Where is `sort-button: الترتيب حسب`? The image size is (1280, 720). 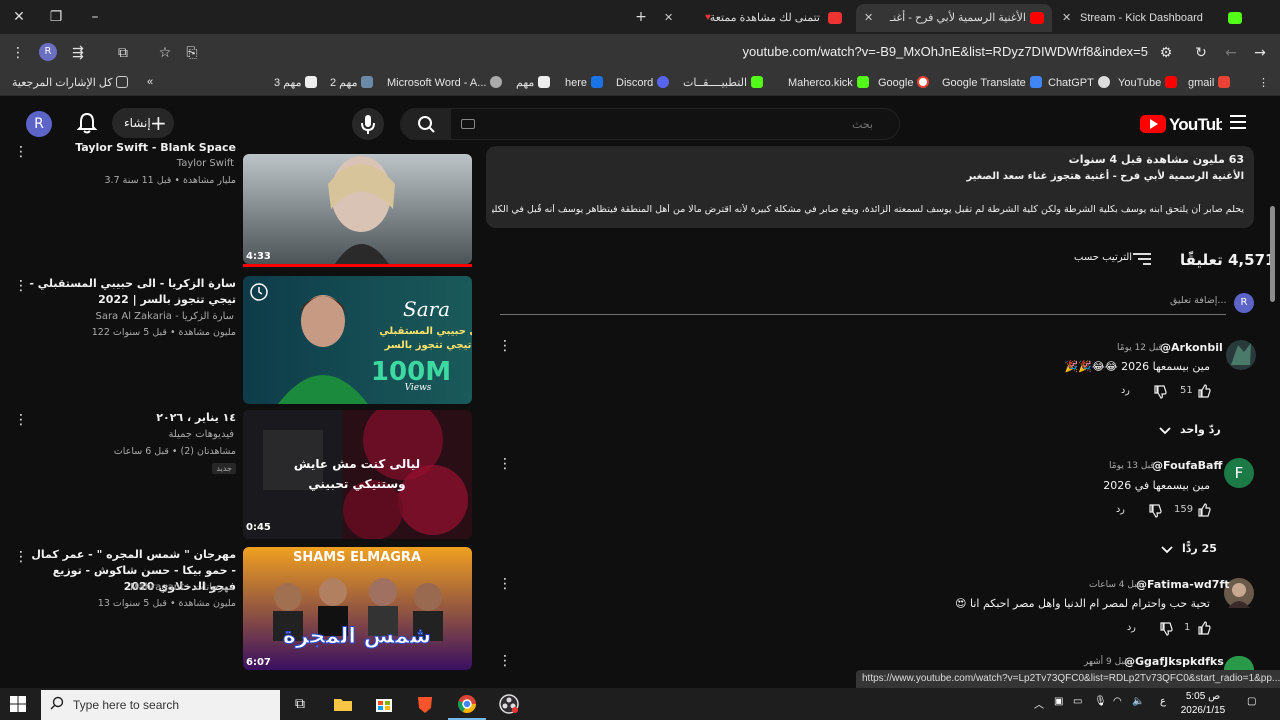 sort-button: الترتيب حسب is located at coordinates (1103, 257).